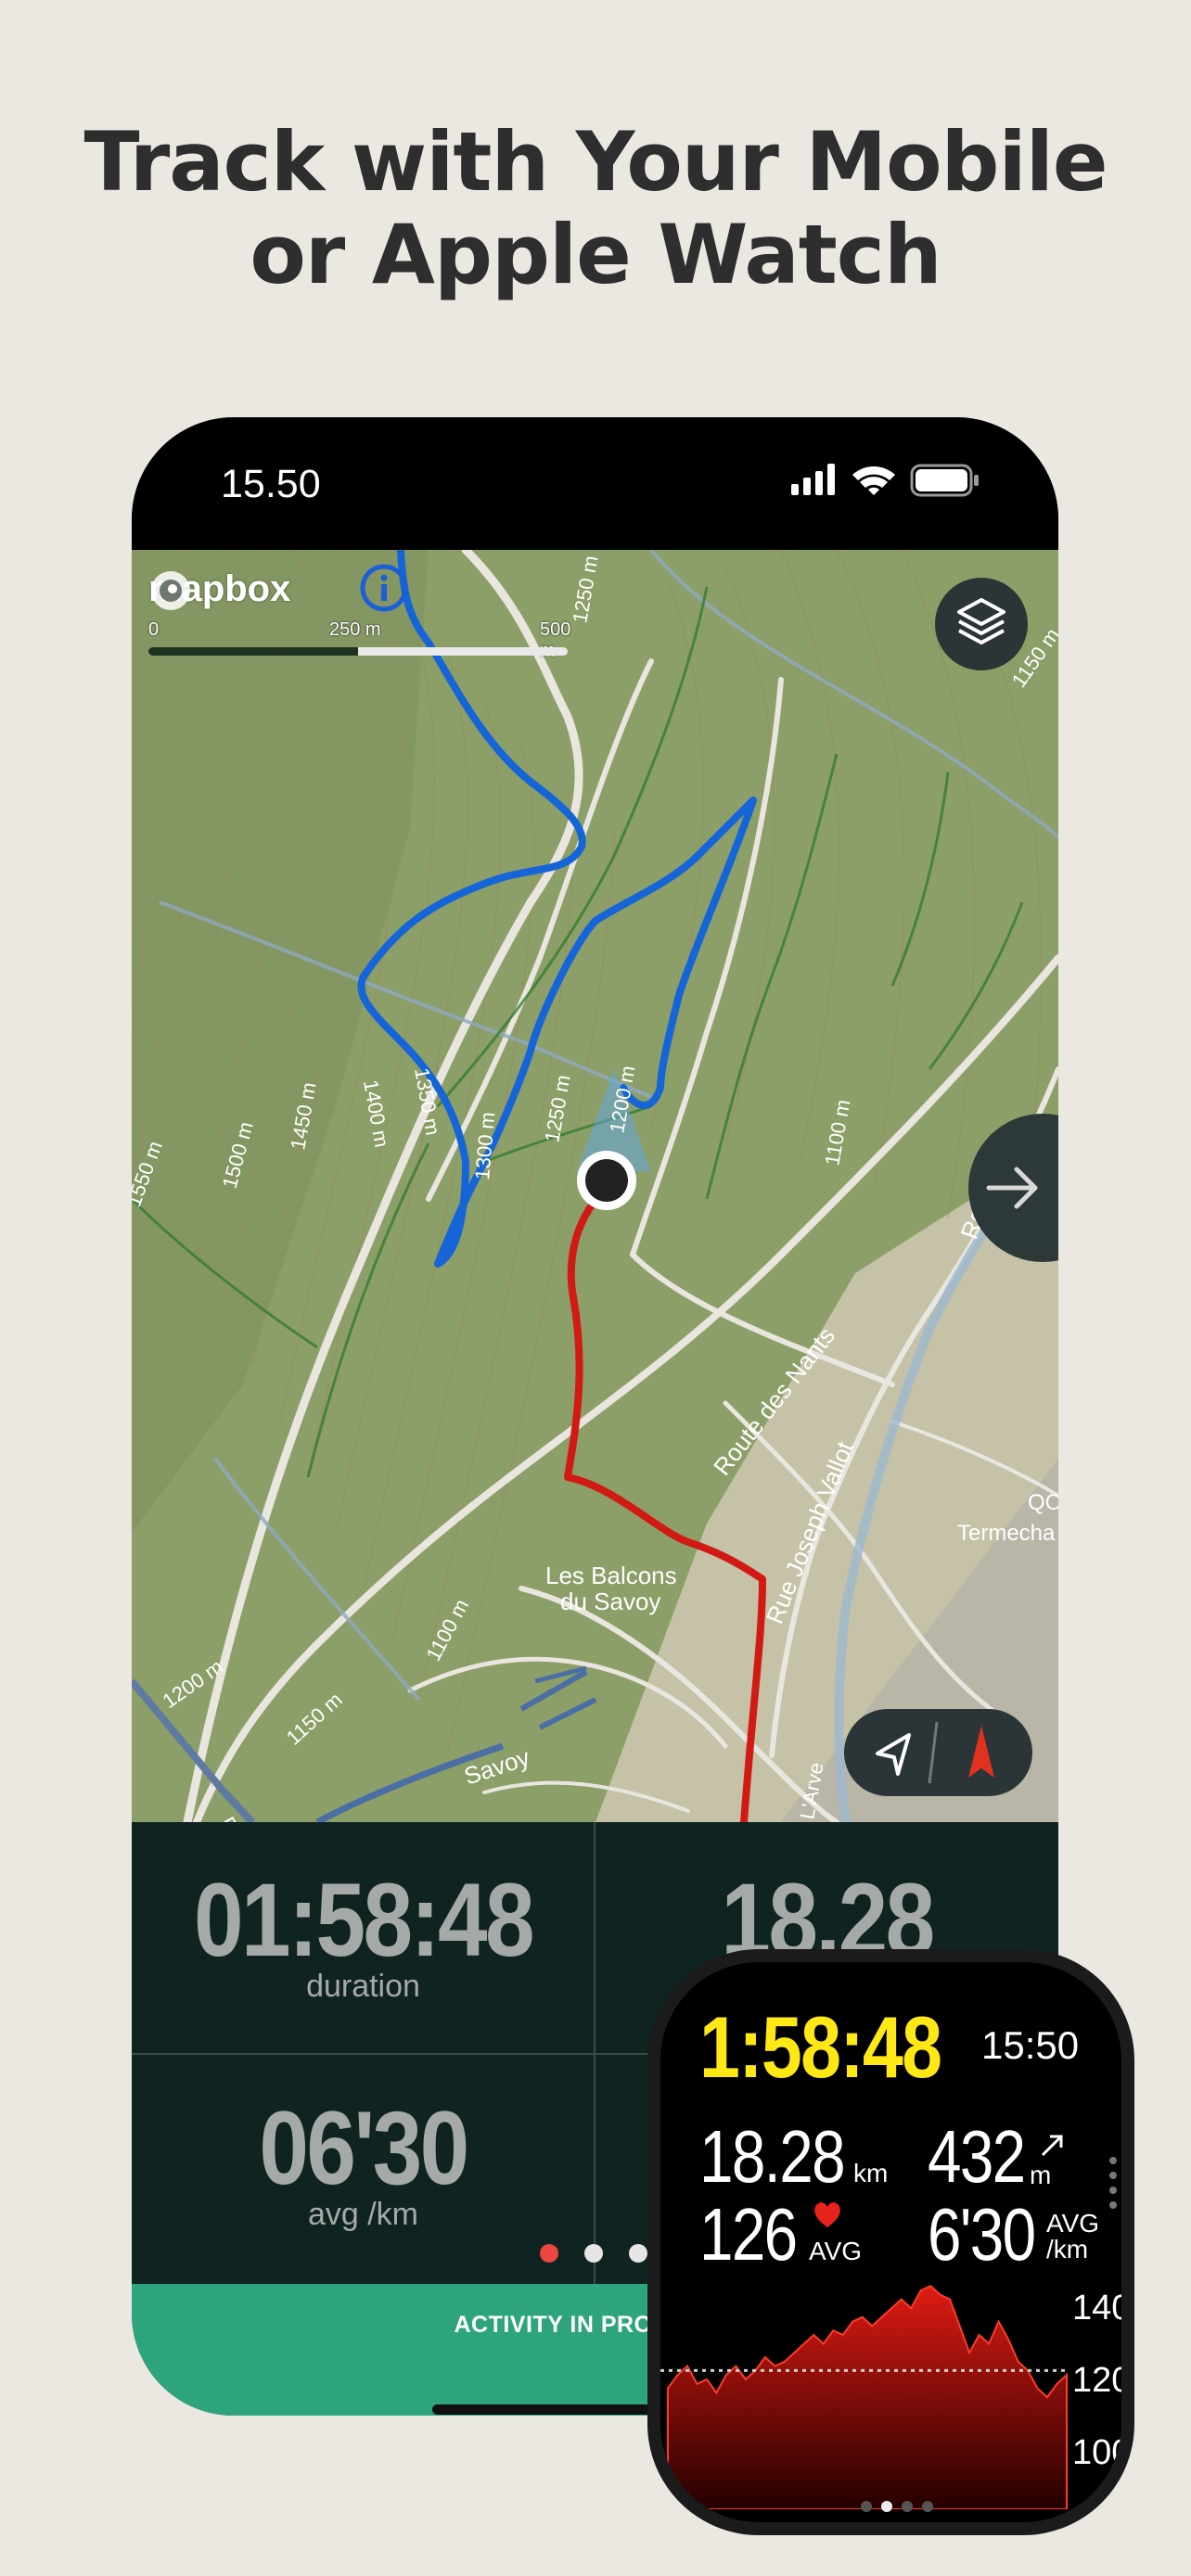 The image size is (1191, 2576). What do you see at coordinates (595, 162) in the screenshot?
I see `headline-line-1: Track with Your Mobile` at bounding box center [595, 162].